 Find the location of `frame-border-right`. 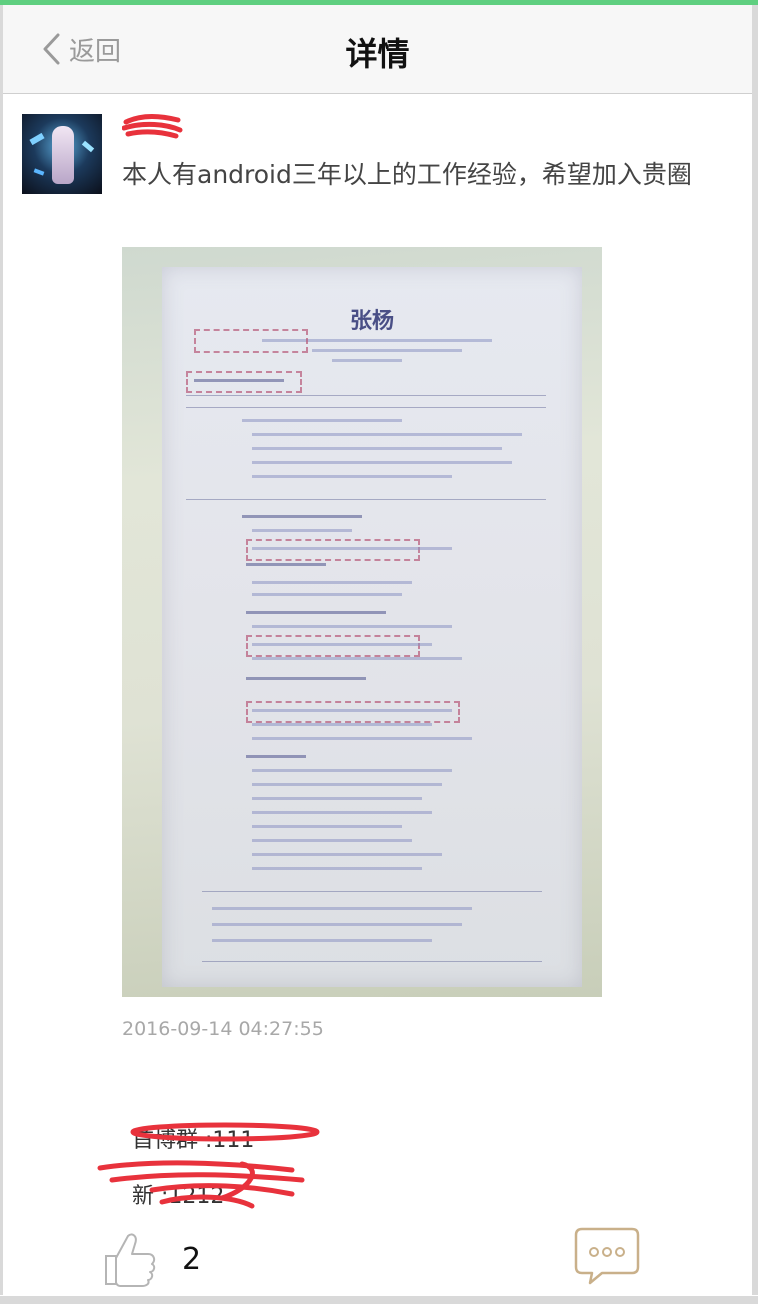

frame-border-right is located at coordinates (755, 650).